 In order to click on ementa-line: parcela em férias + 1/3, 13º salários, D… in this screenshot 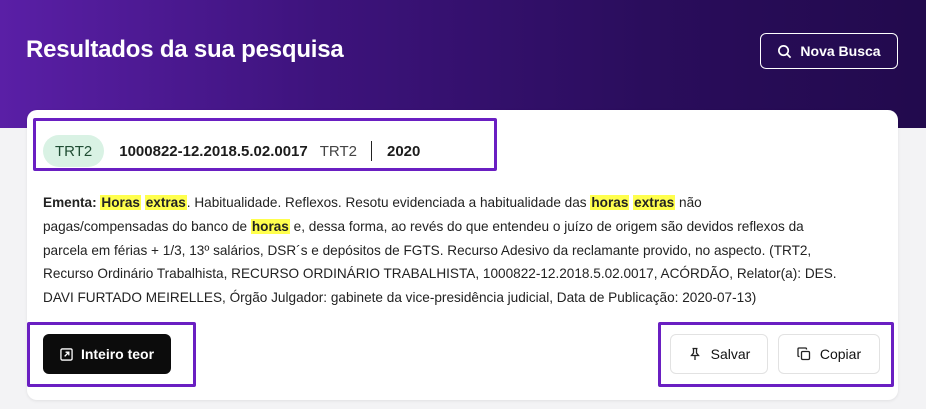, I will do `click(463, 251)`.